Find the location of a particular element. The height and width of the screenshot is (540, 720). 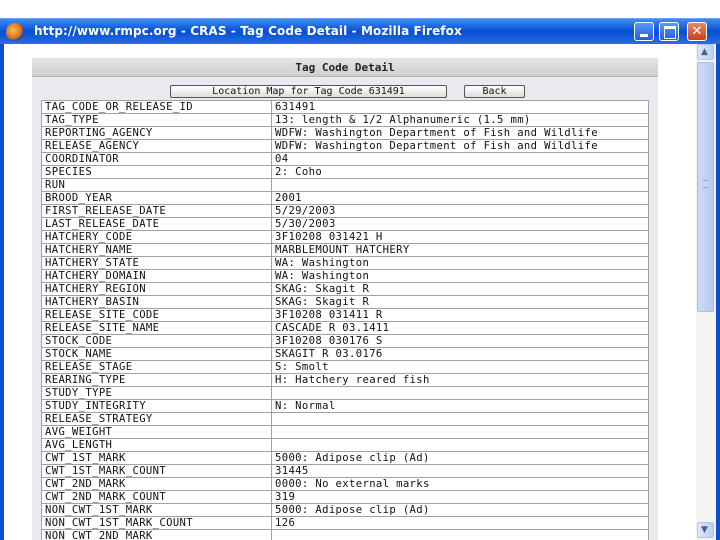

table-row: STOCK_CODE 3F10208 030176 S is located at coordinates (345, 341).